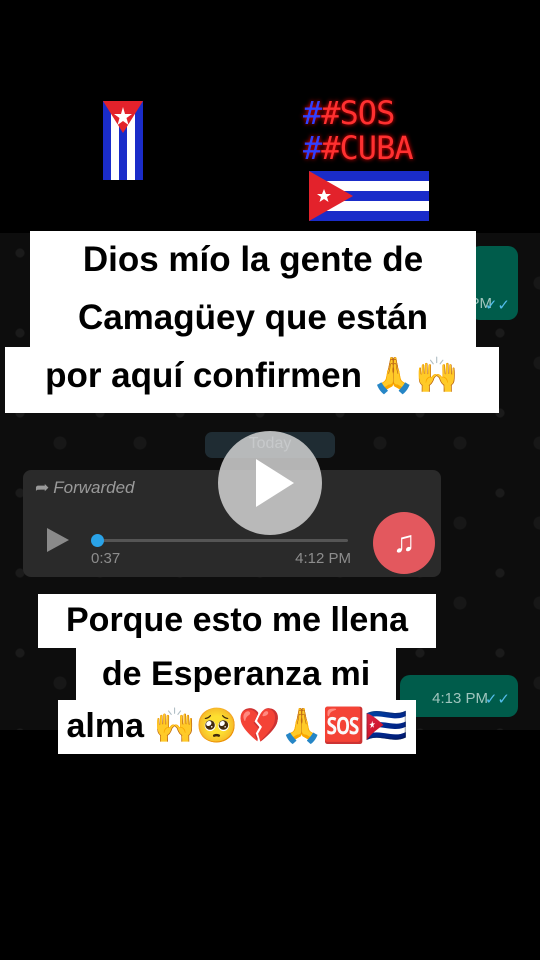 The height and width of the screenshot is (960, 540). I want to click on cuba-flag-neon-icon, so click(369, 196).